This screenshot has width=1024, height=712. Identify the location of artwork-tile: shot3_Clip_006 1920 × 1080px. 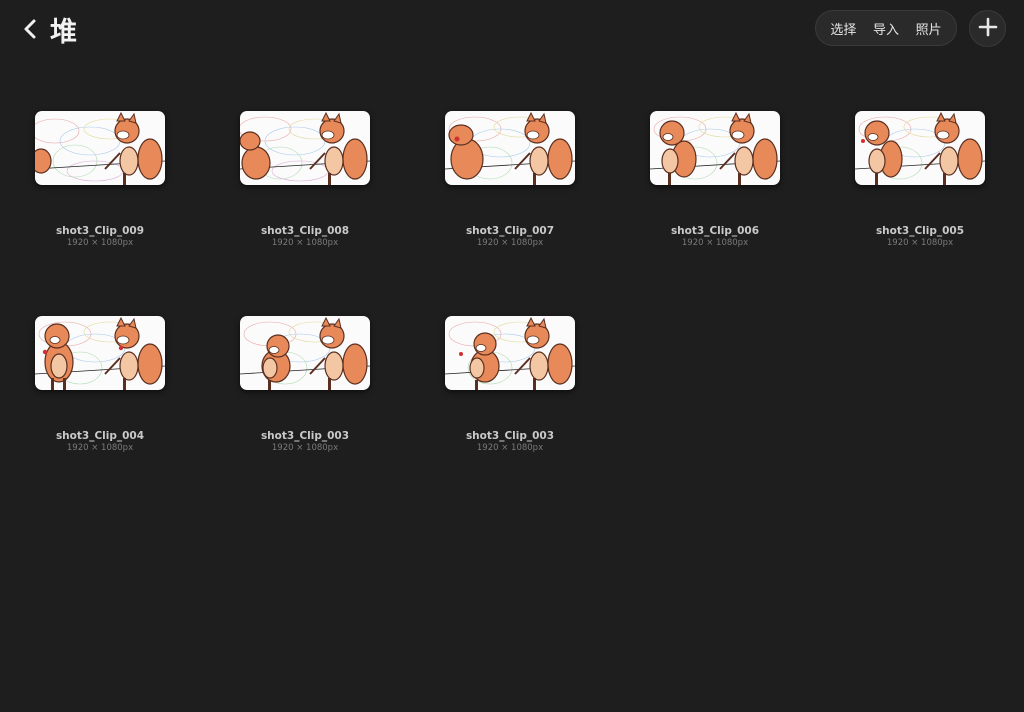
(715, 186).